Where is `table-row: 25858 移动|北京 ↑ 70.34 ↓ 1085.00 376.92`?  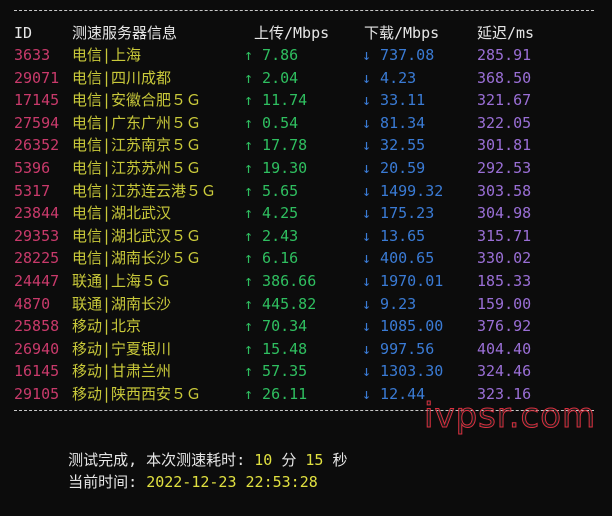
table-row: 25858 移动|北京 ↑ 70.34 ↓ 1085.00 376.92 is located at coordinates (306, 326).